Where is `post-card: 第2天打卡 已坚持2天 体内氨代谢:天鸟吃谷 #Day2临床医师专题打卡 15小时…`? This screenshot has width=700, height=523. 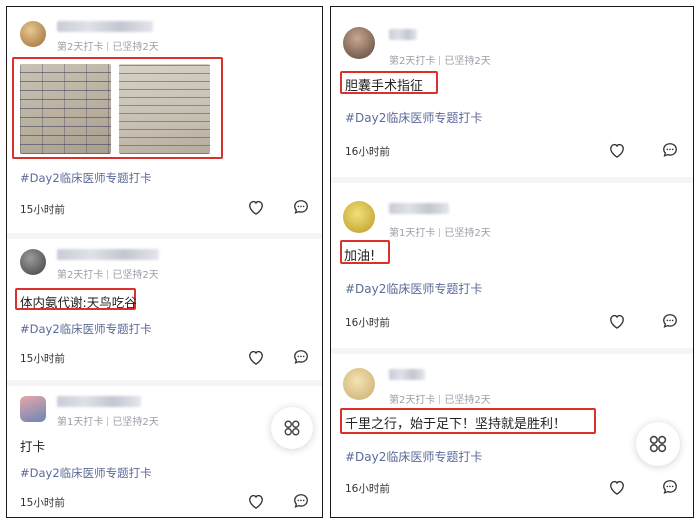
post-card: 第2天打卡 已坚持2天 体内氨代谢:天鸟吃谷 #Day2临床医师专题打卡 15小时… is located at coordinates (164, 310).